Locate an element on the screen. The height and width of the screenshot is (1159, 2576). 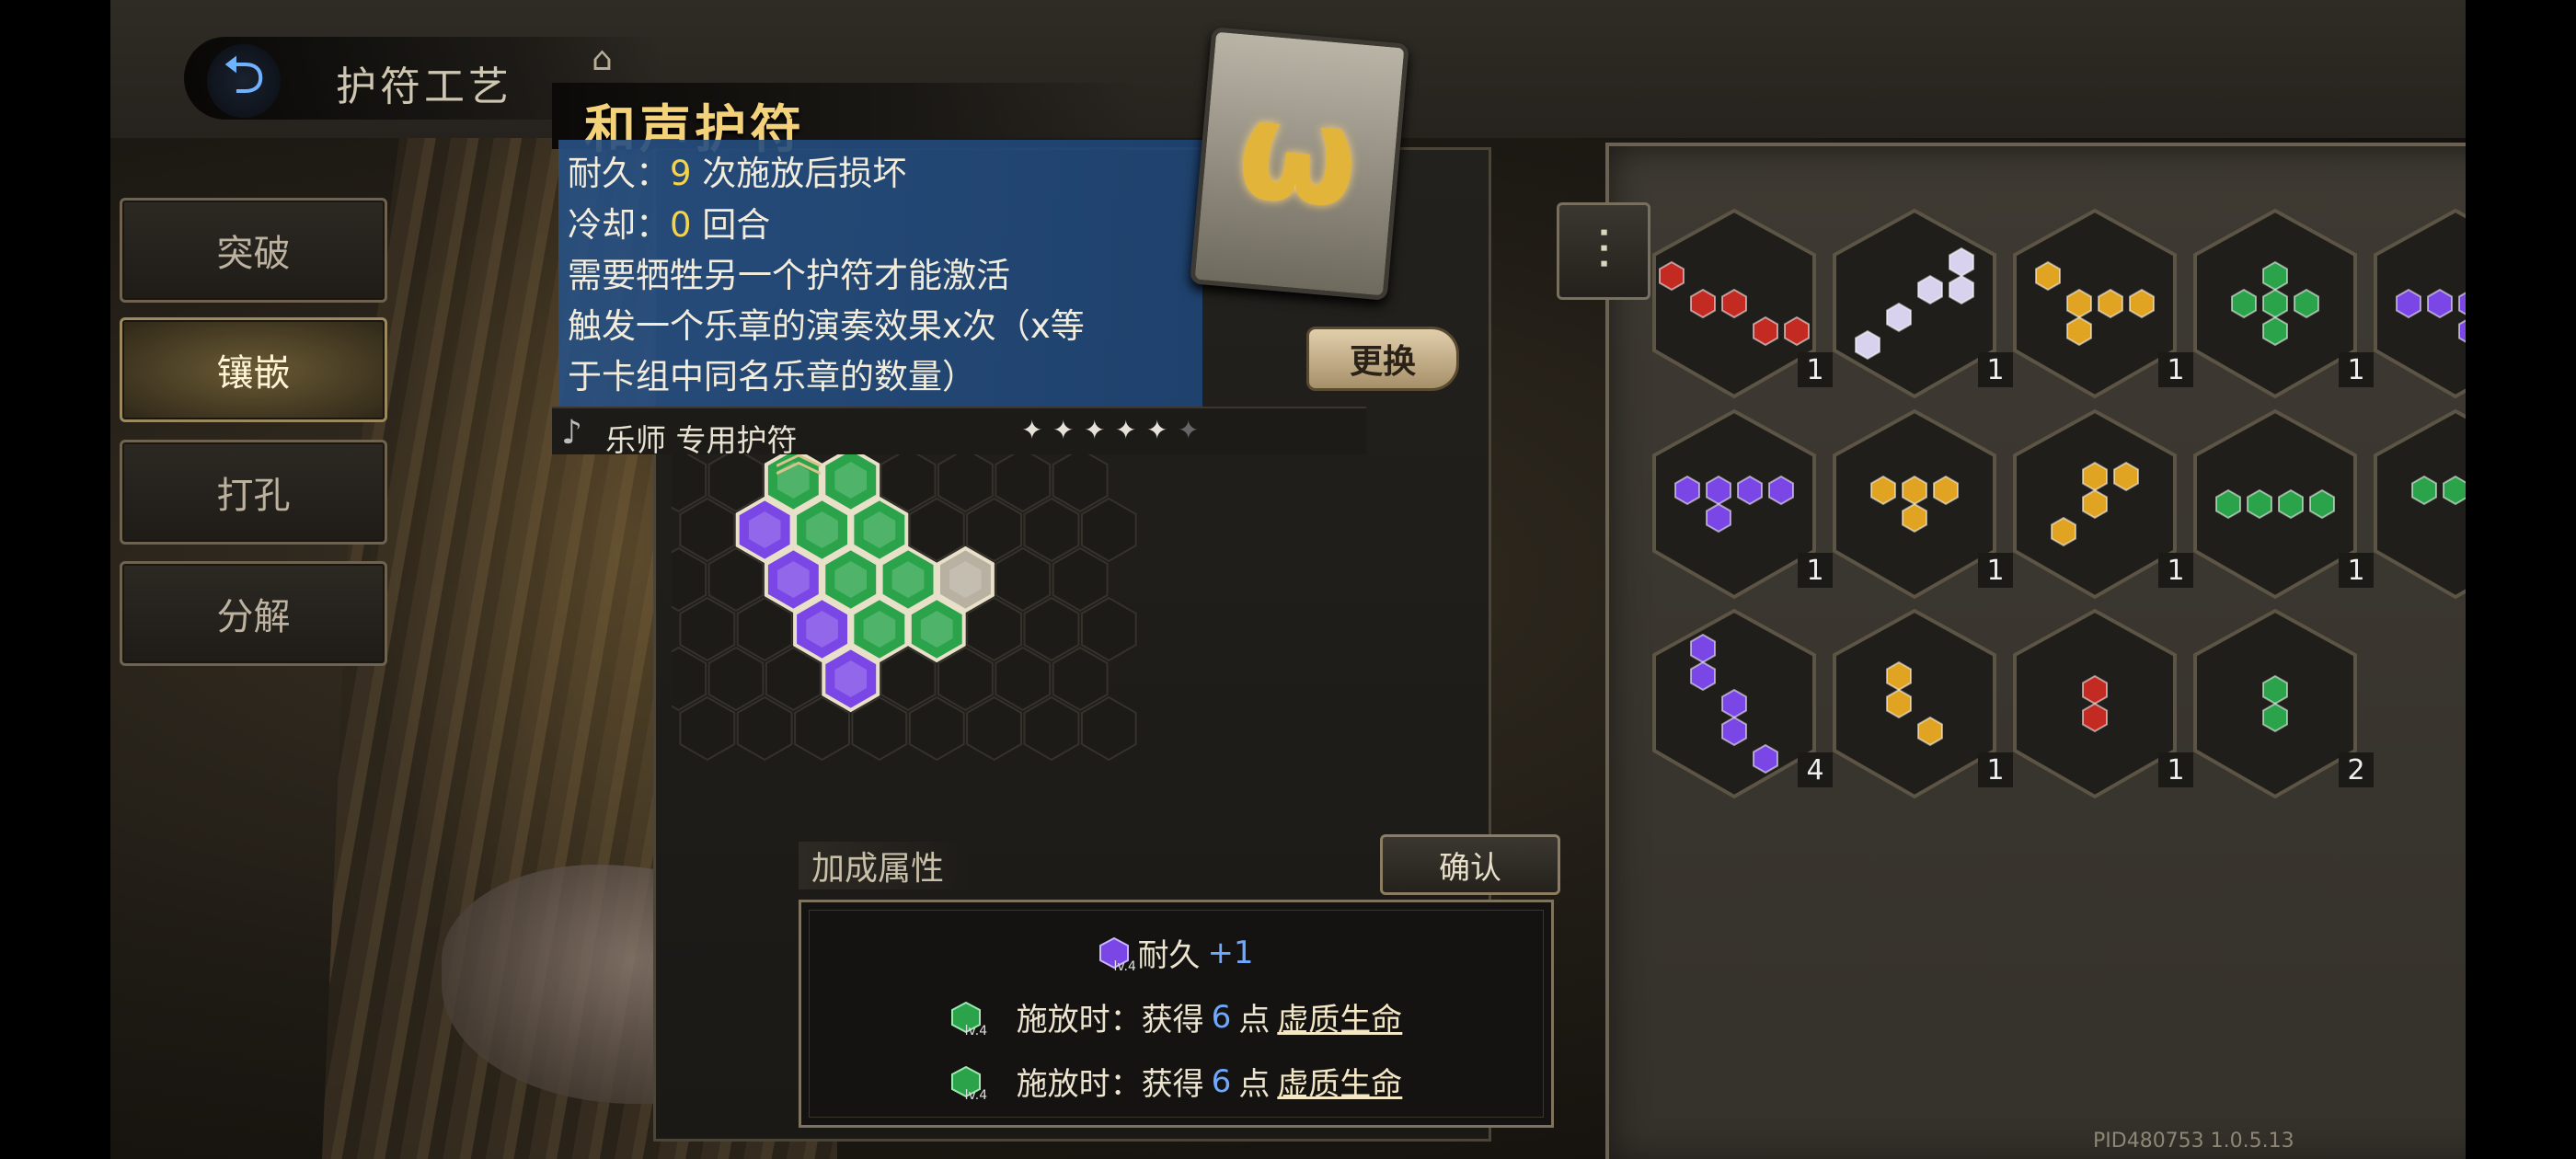
purple-gem-icon: lv.4 is located at coordinates (1117, 955).